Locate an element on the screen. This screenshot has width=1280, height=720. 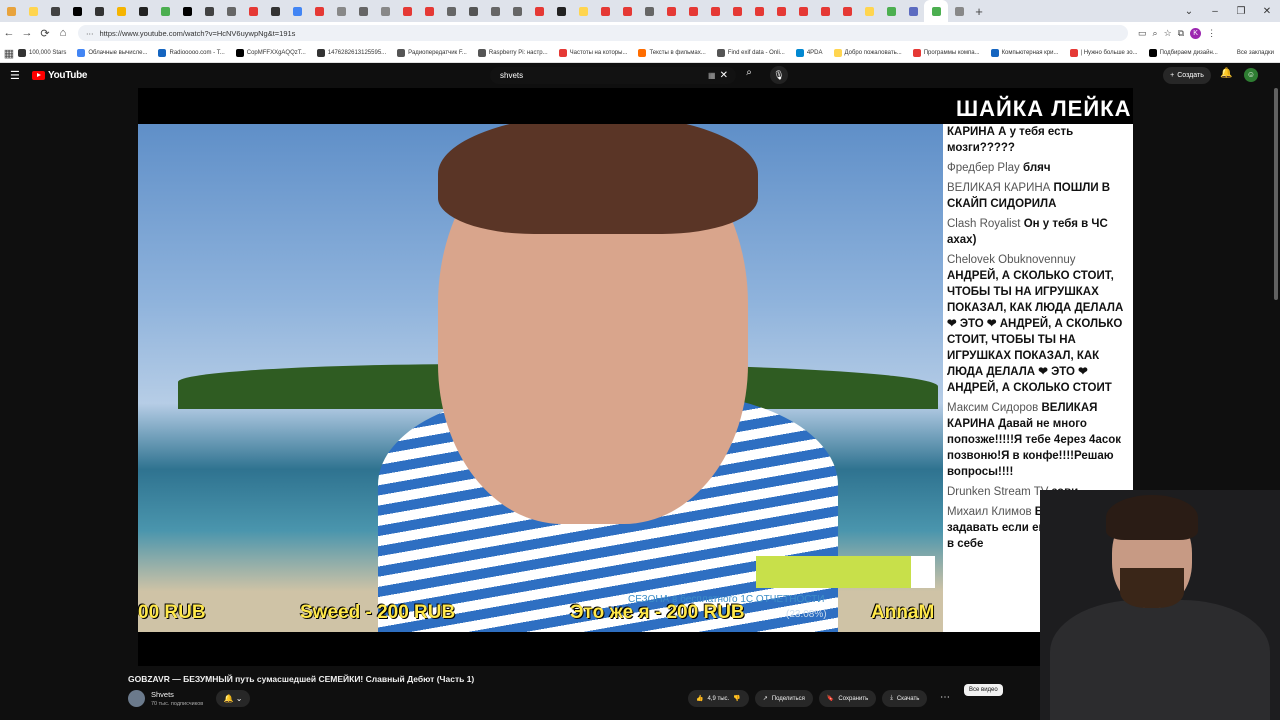
search-input: shvets ▦ ✕ is located at coordinates (613, 75).